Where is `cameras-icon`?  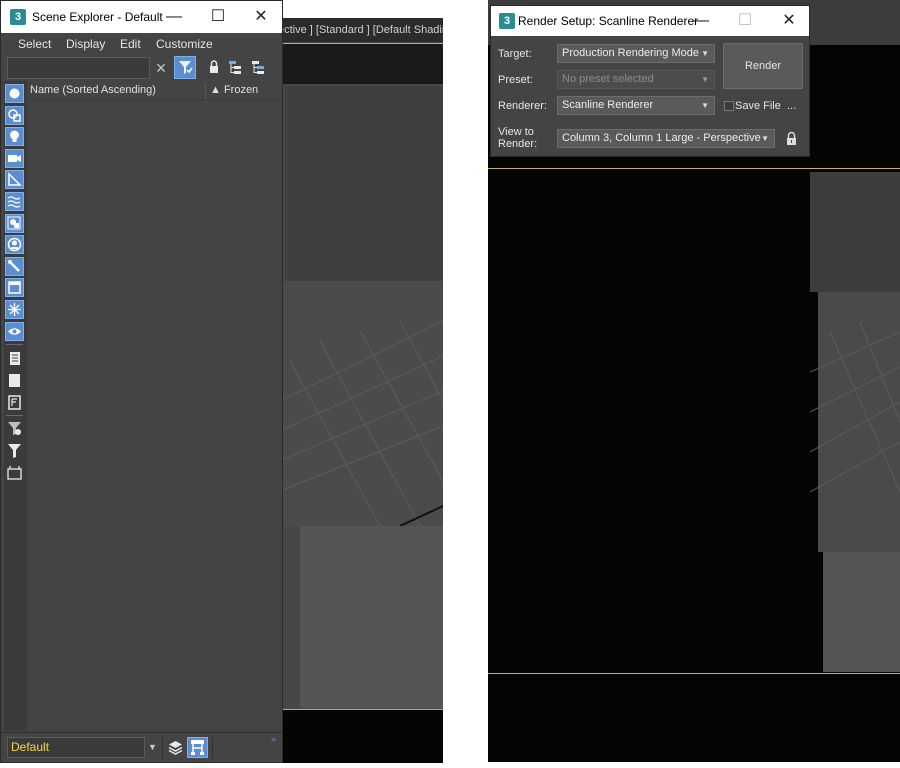
cameras-icon is located at coordinates (14, 158).